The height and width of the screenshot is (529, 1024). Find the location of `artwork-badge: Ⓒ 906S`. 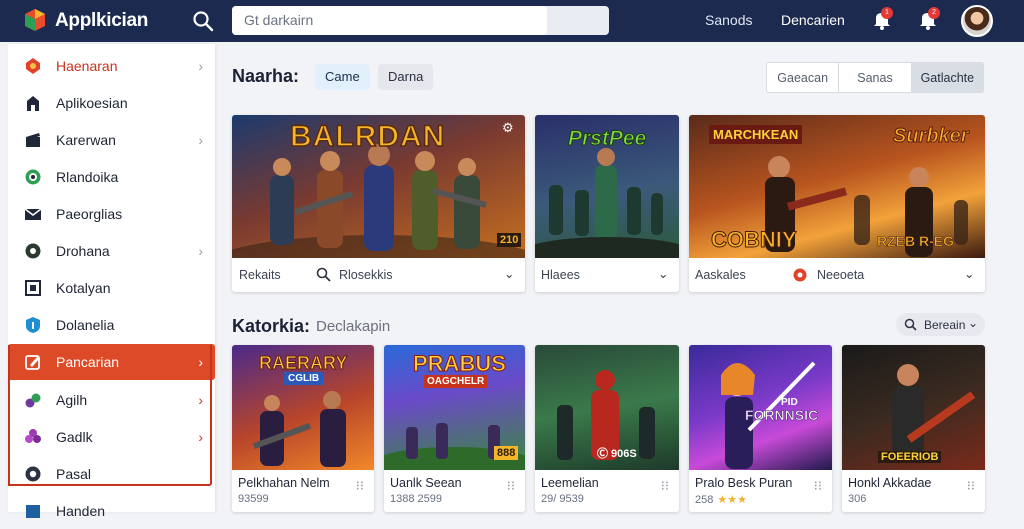

artwork-badge: Ⓒ 906S is located at coordinates (617, 454).